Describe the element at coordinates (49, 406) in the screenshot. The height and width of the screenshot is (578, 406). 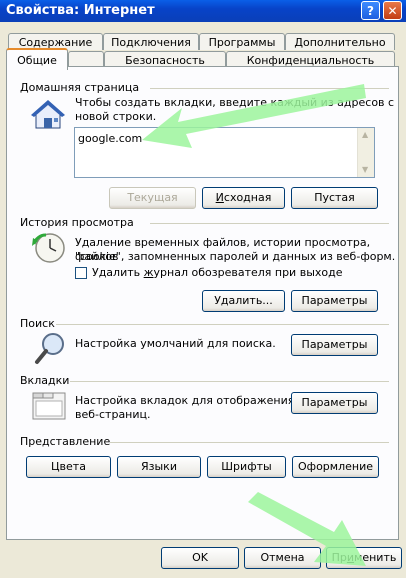
I see `tabs-window-icon` at that location.